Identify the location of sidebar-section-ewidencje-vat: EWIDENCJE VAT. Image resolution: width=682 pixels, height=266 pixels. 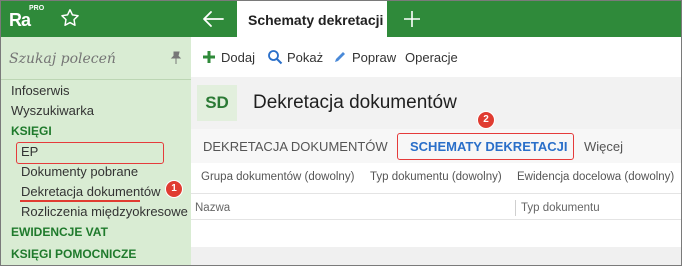
(59, 232).